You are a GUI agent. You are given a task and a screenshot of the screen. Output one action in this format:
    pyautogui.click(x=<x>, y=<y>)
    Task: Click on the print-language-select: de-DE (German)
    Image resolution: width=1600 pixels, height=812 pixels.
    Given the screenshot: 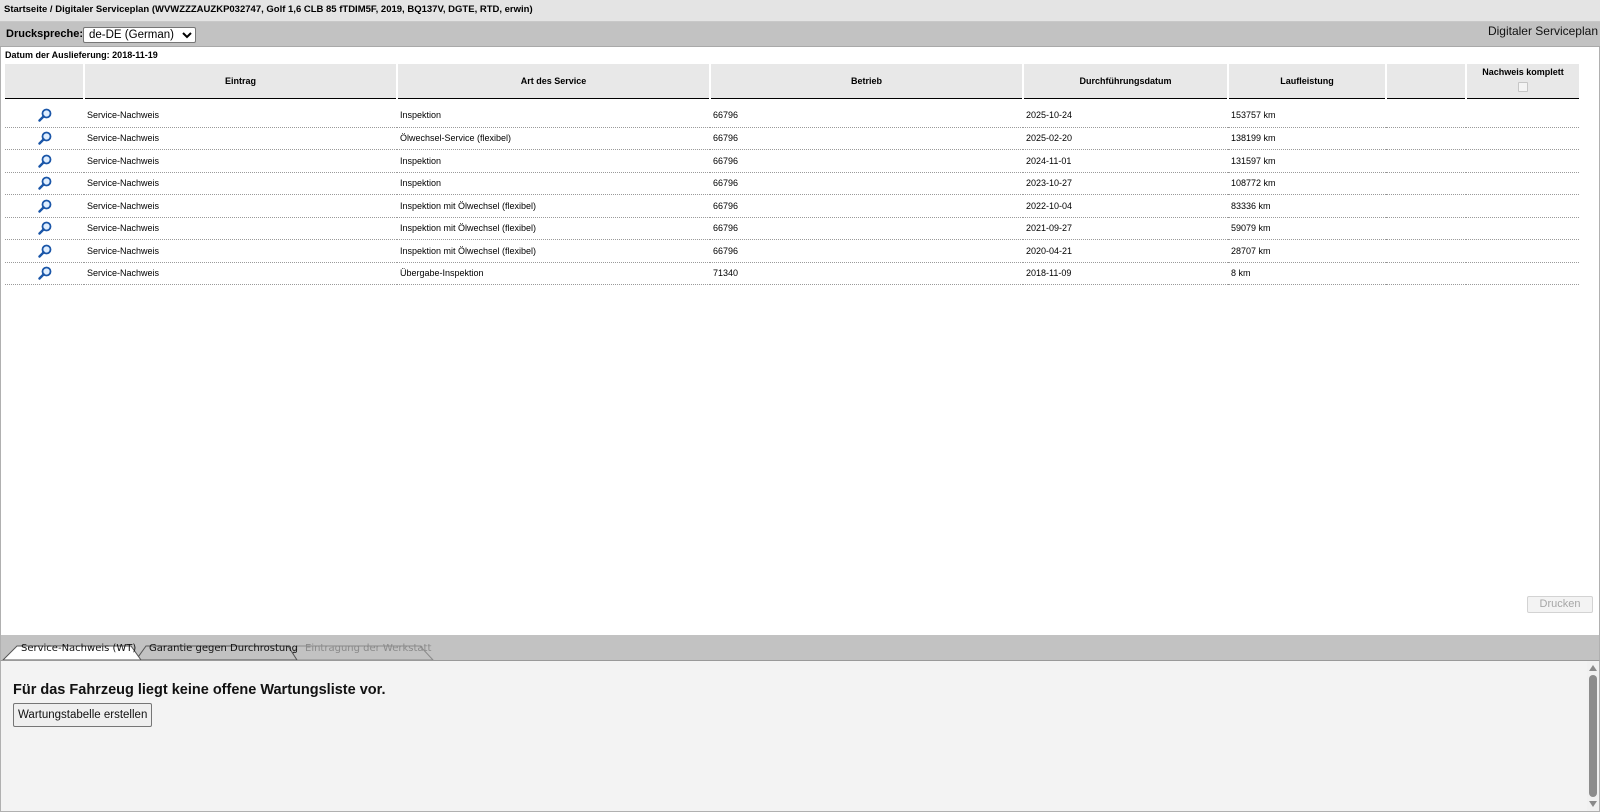 What is the action you would take?
    pyautogui.click(x=139, y=35)
    